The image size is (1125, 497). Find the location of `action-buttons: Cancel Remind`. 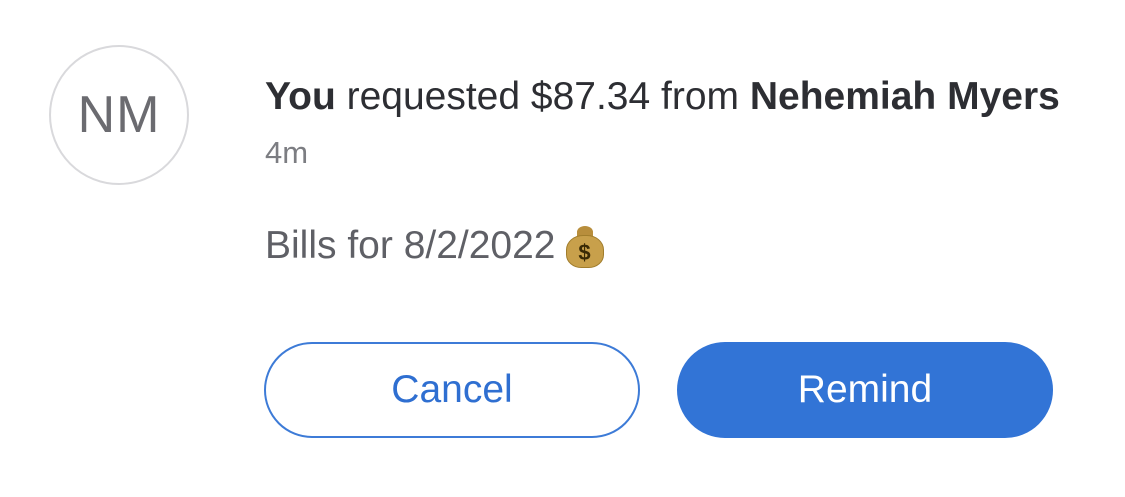

action-buttons: Cancel Remind is located at coordinates (658, 390).